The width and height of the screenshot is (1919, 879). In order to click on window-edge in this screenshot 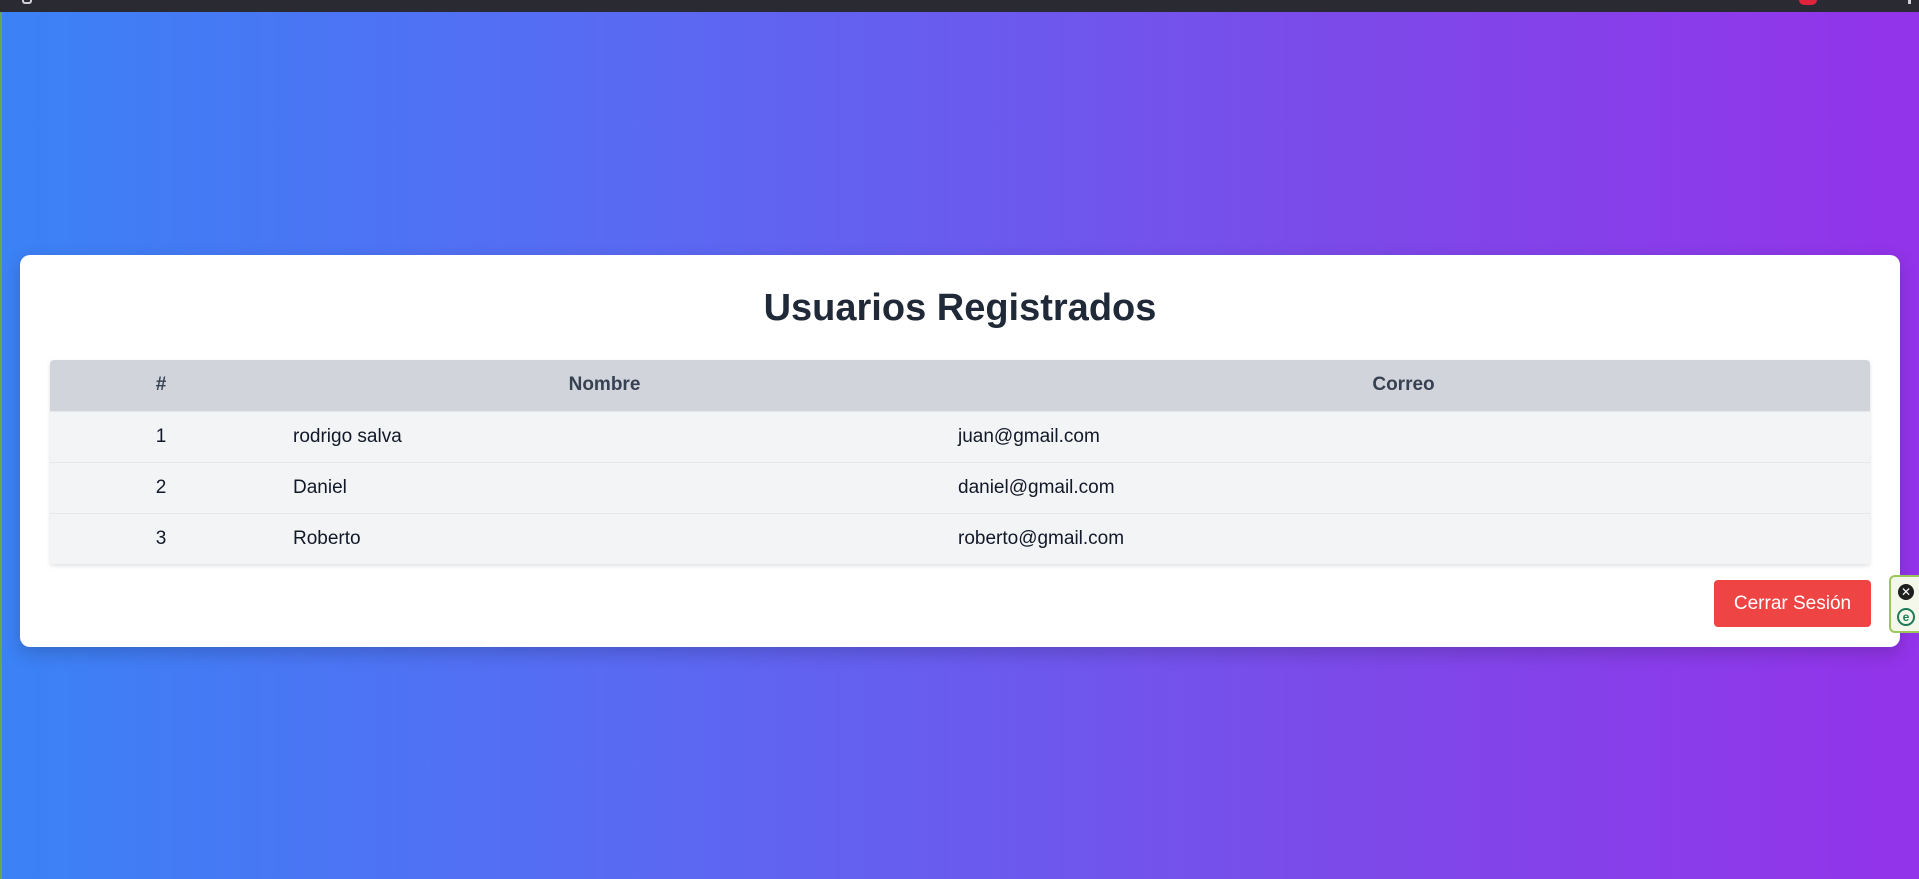, I will do `click(1, 445)`.